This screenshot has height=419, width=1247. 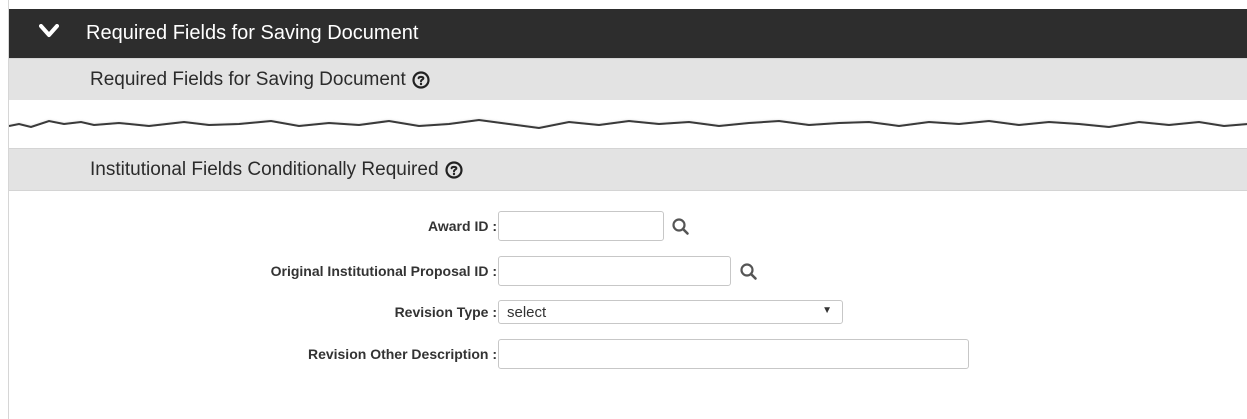 I want to click on subsection-title: Required Fields for Saving Document, so click(x=248, y=79).